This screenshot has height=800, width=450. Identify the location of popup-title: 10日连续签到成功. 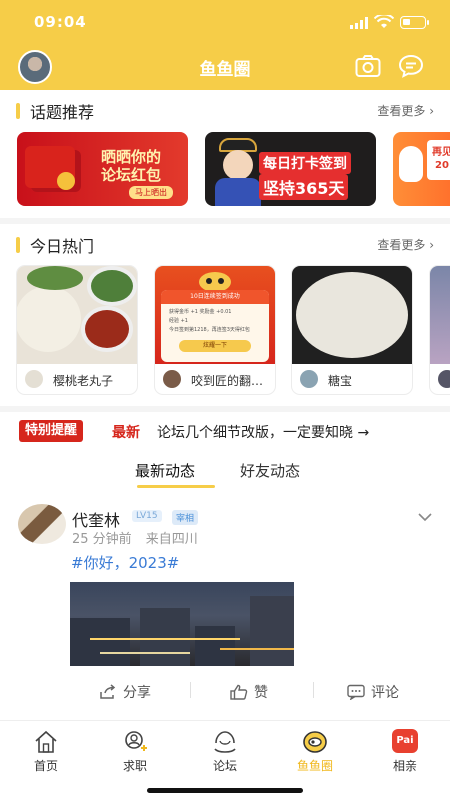
(215, 297).